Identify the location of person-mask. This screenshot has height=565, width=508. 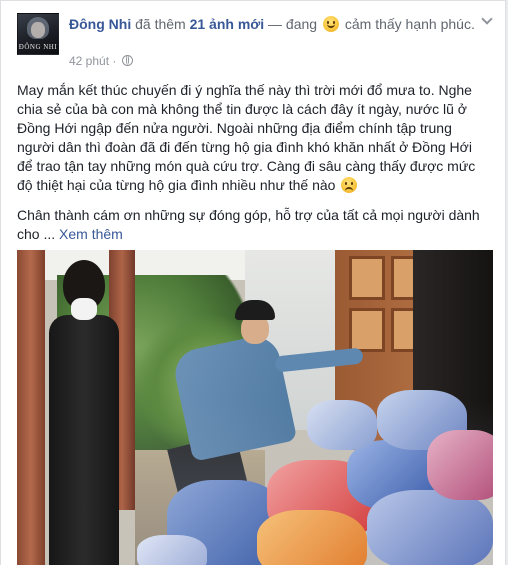
(84, 309).